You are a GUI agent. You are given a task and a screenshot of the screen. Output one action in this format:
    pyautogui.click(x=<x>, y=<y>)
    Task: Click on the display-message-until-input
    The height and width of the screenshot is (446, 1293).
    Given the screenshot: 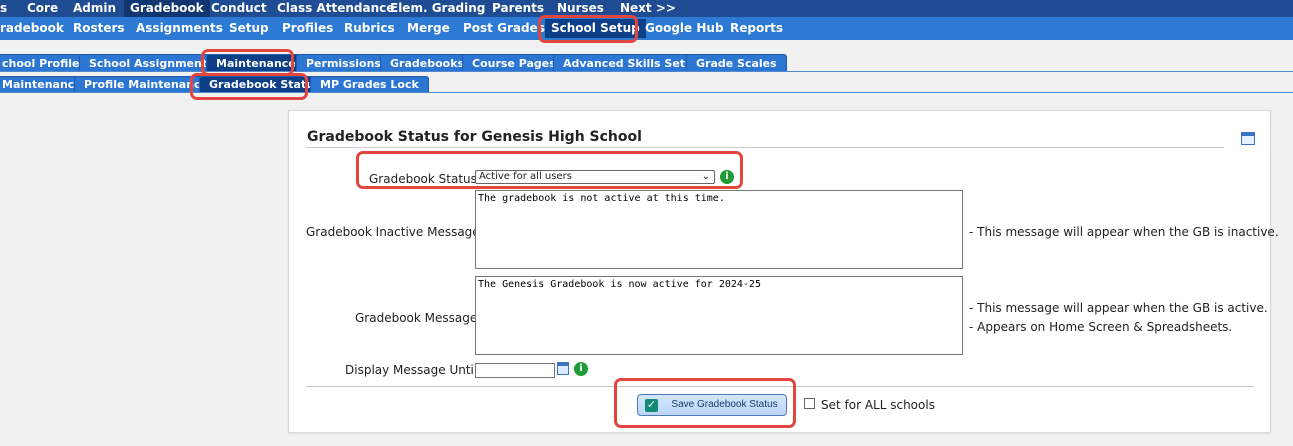 What is the action you would take?
    pyautogui.click(x=515, y=370)
    